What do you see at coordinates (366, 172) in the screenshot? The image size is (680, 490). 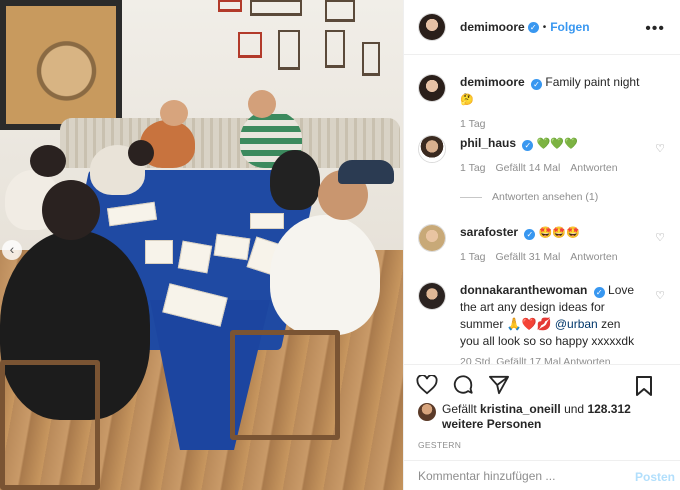 I see `photo-person-cap` at bounding box center [366, 172].